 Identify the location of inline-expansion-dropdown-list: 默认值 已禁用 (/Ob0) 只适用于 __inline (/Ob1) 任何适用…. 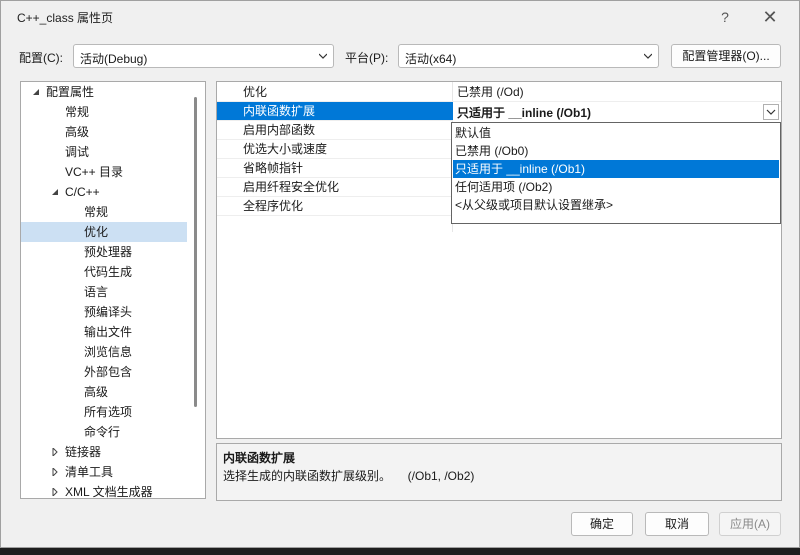
(616, 173).